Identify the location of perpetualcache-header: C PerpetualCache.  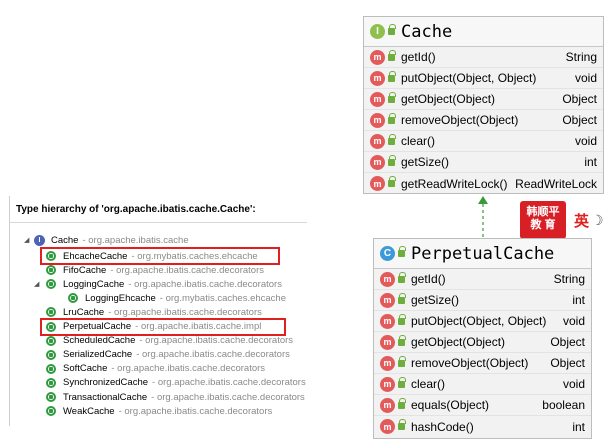
(482, 254).